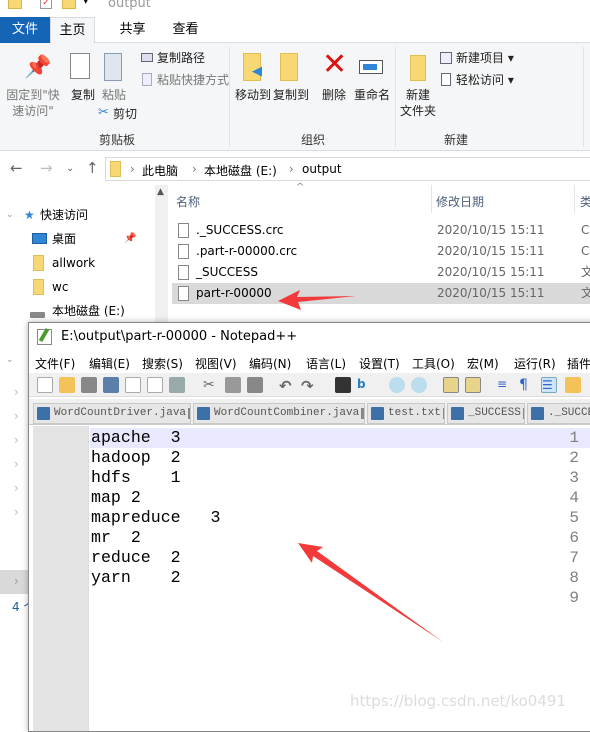 The image size is (590, 732). I want to click on watermark: https://blog.csdn.net/ko0491, so click(458, 701).